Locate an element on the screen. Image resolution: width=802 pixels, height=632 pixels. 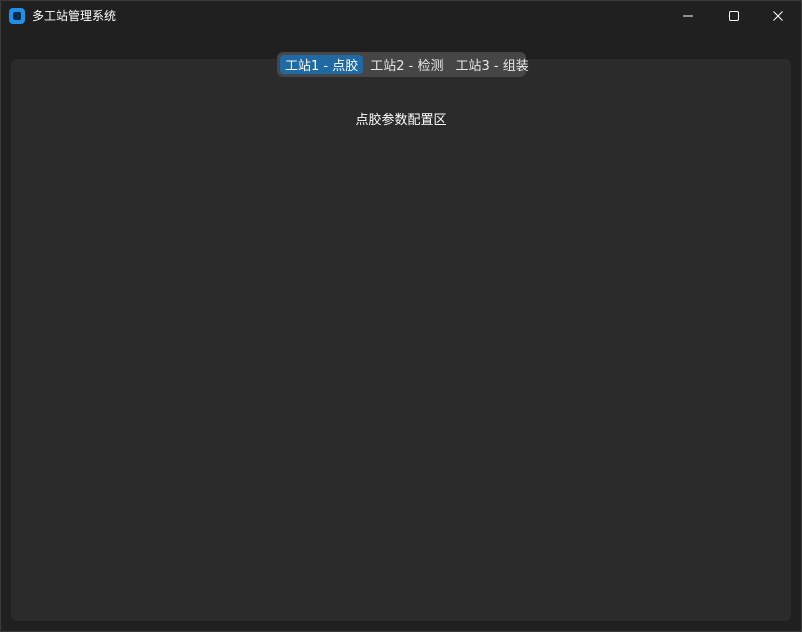
app-logo-icon is located at coordinates (17, 16).